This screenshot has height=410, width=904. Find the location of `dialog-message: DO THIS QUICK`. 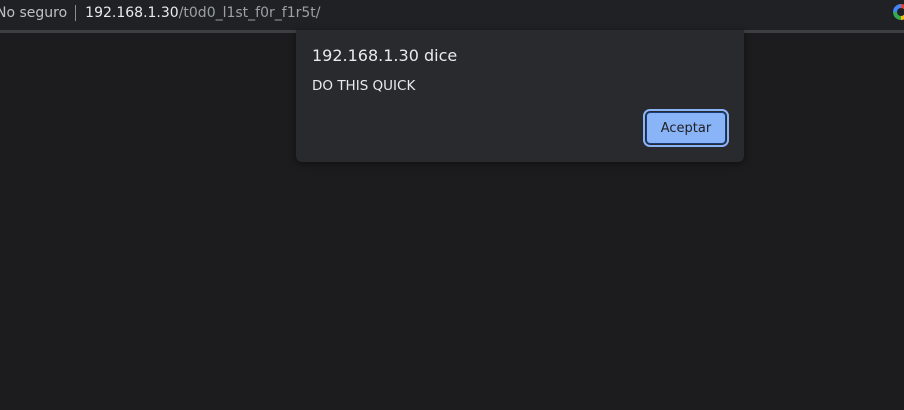

dialog-message: DO THIS QUICK is located at coordinates (364, 86).